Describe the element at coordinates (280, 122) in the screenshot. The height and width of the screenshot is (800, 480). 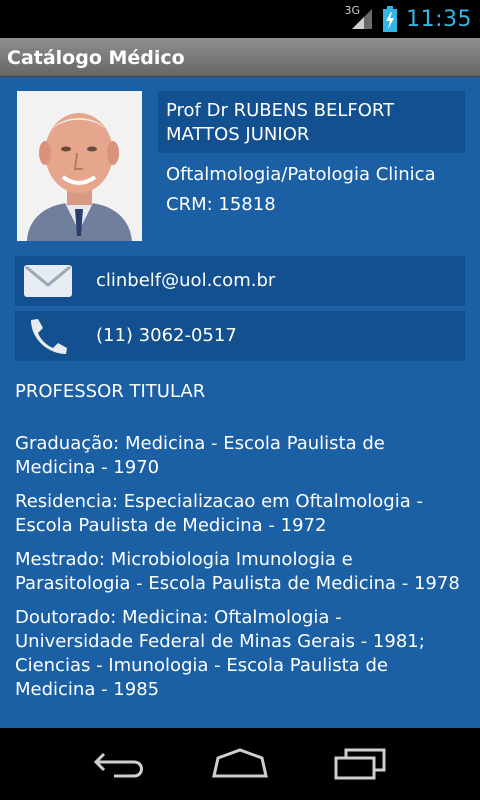
I see `doctor-name: Prof Dr RUBENS BELFORT MATTOS JUNIOR` at that location.